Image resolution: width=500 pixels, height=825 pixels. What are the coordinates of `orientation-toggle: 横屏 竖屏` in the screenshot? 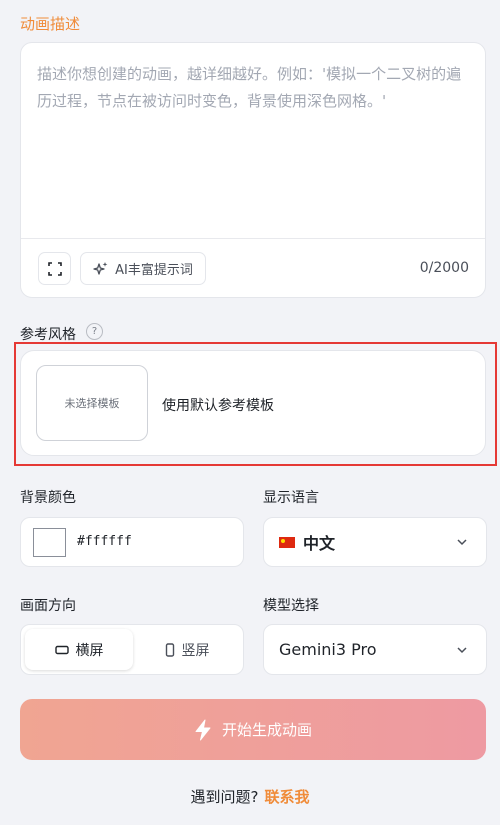 It's located at (132, 649).